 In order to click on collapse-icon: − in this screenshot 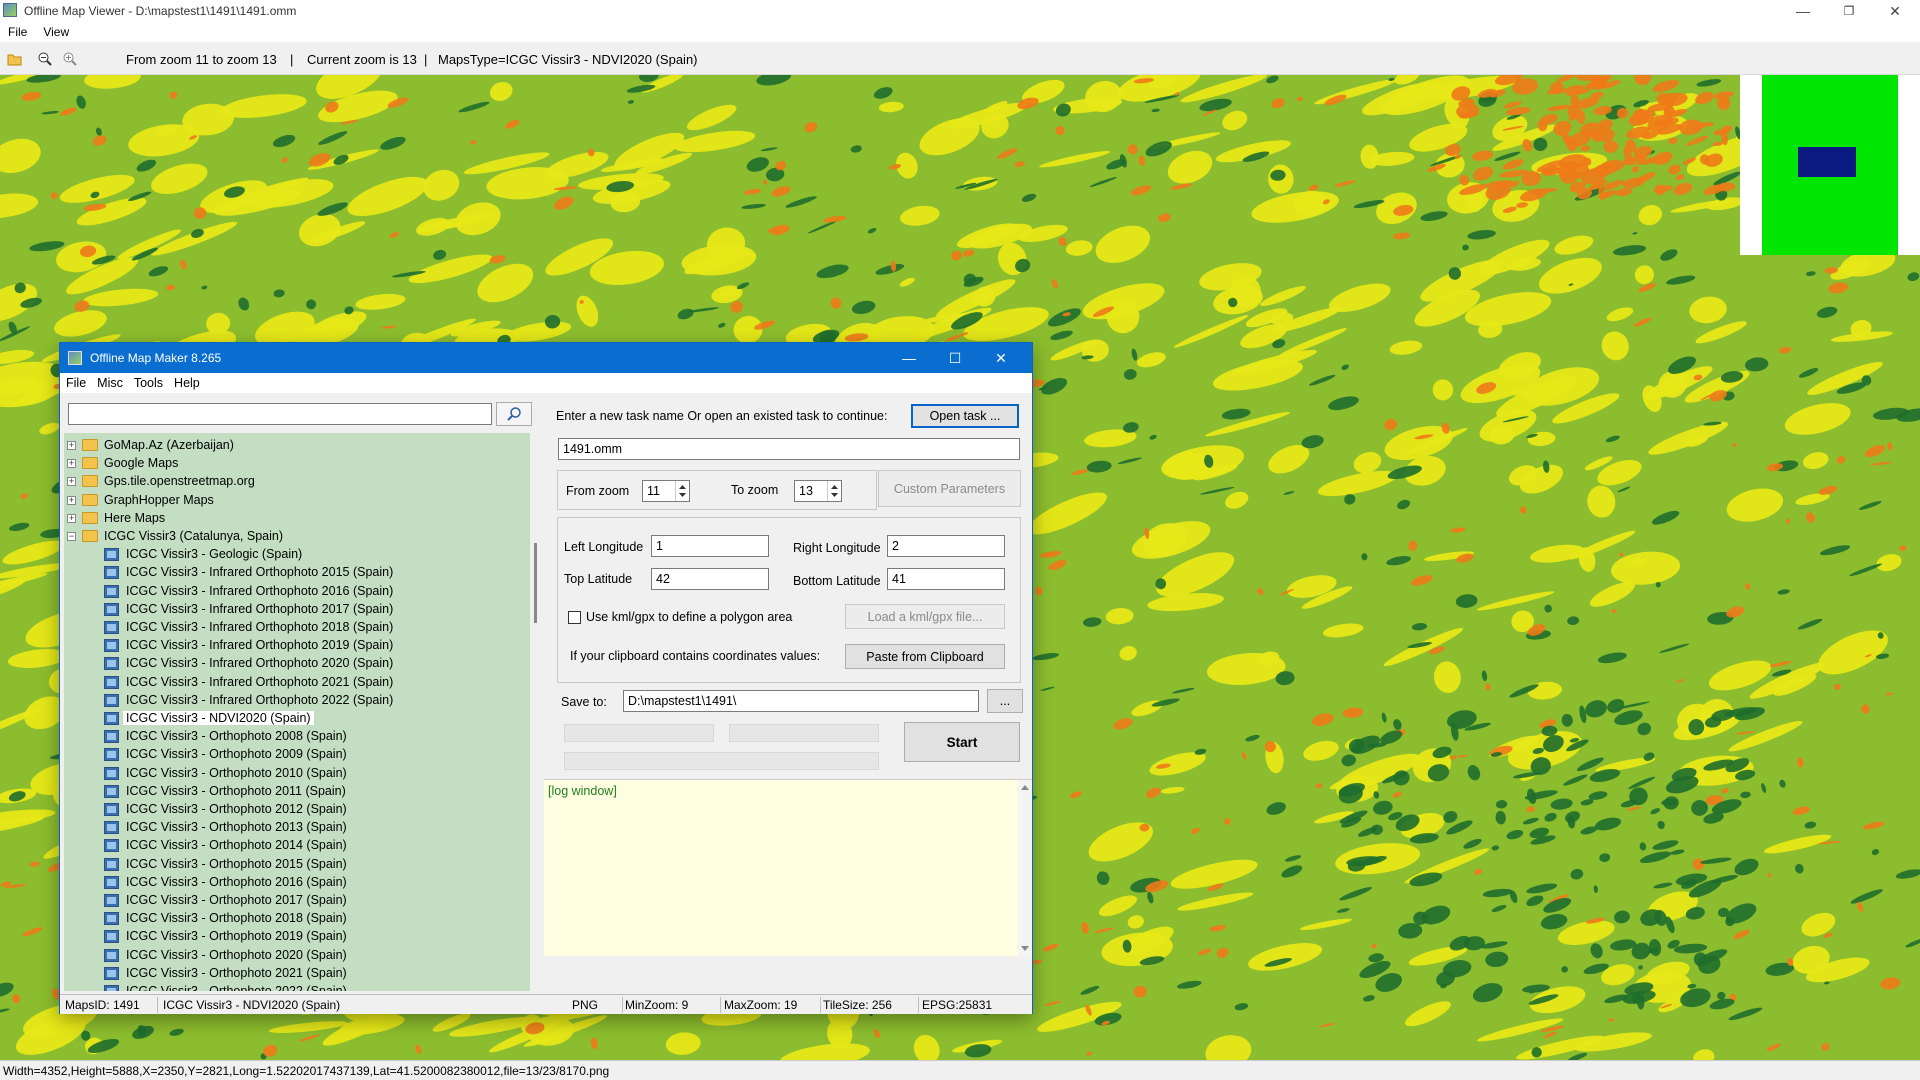, I will do `click(71, 536)`.